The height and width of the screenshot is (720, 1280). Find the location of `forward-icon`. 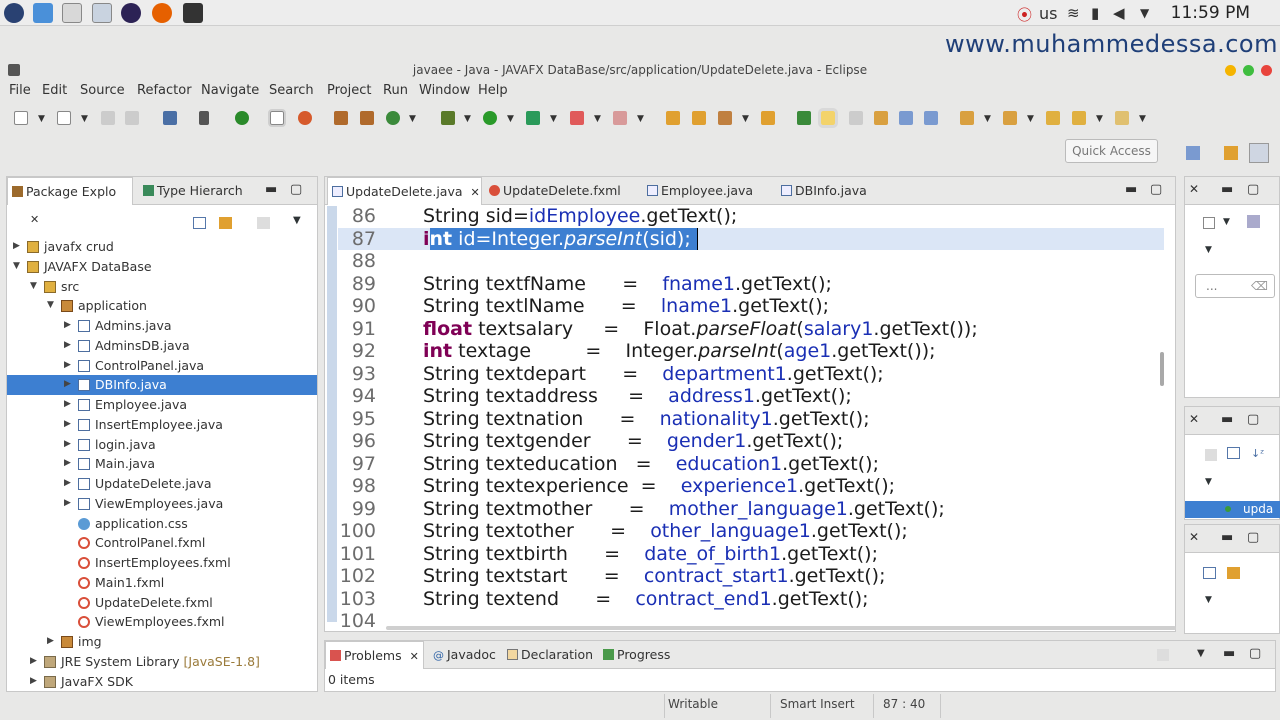

forward-icon is located at coordinates (1122, 118).